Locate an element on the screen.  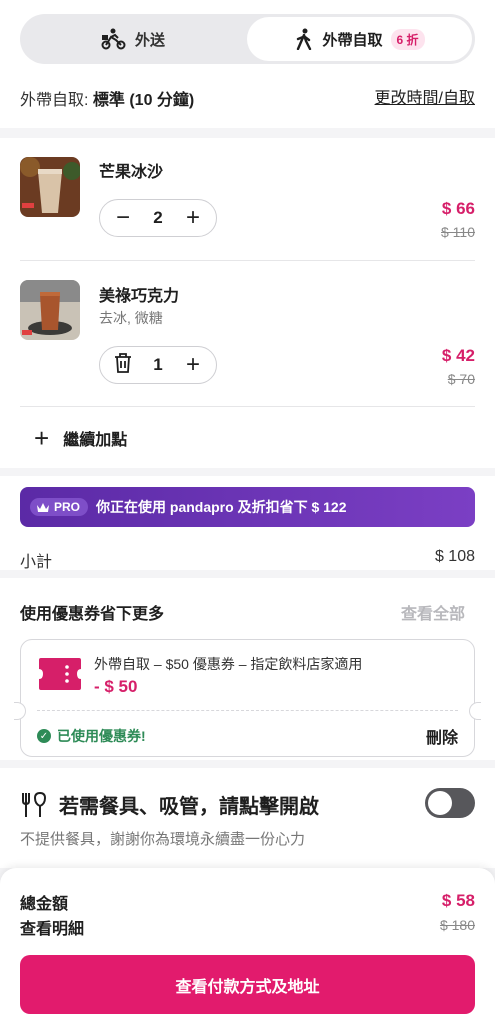
order-mode-section: 外送 外帶自取 6 折 外帶自取: 標準 (10 分鐘) 更改時間/自取 is located at coordinates (247, 64).